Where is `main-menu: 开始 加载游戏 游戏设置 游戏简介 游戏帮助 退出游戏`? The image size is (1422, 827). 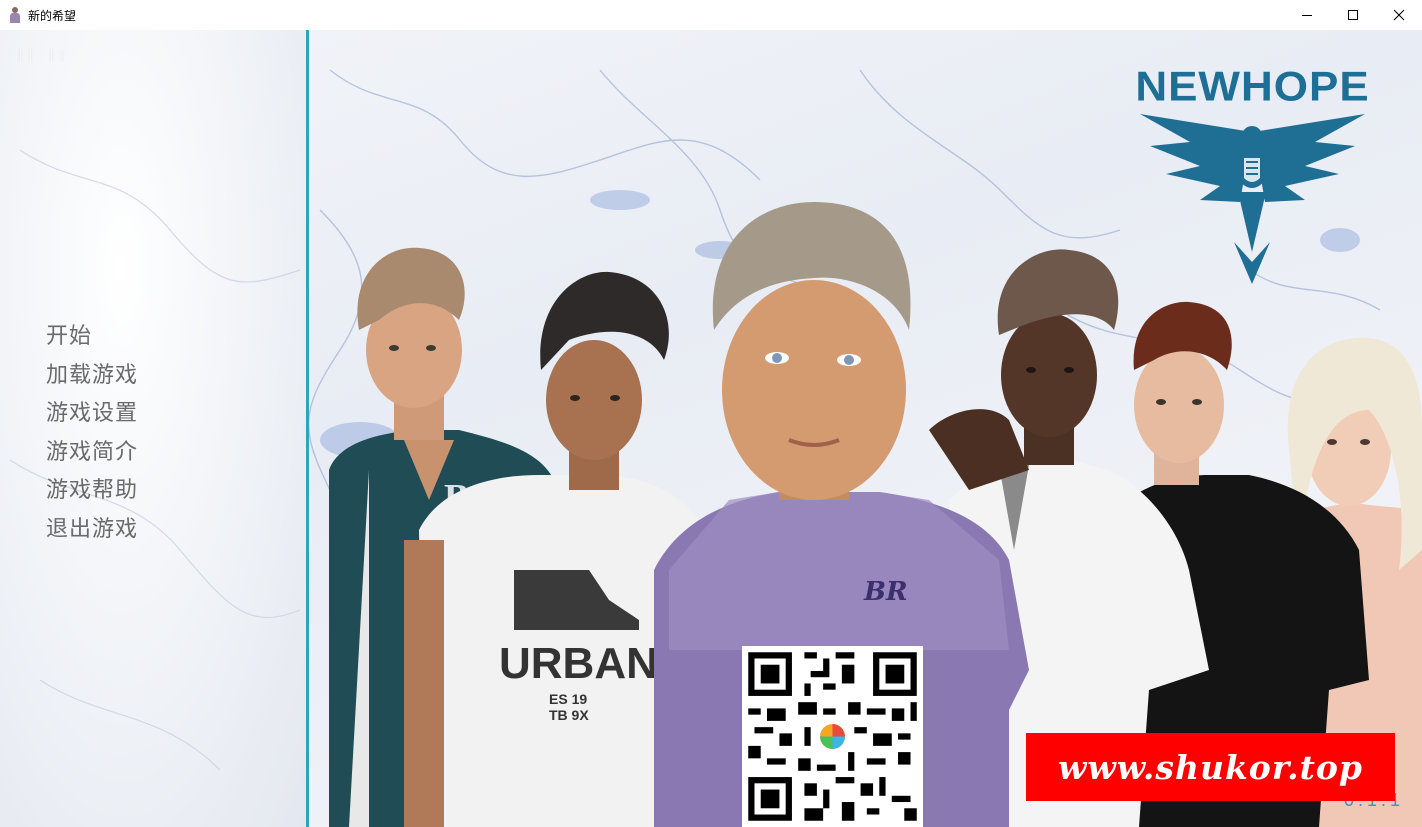
main-menu: 开始 加载游戏 游戏设置 游戏简介 游戏帮助 退出游戏 is located at coordinates (92, 434).